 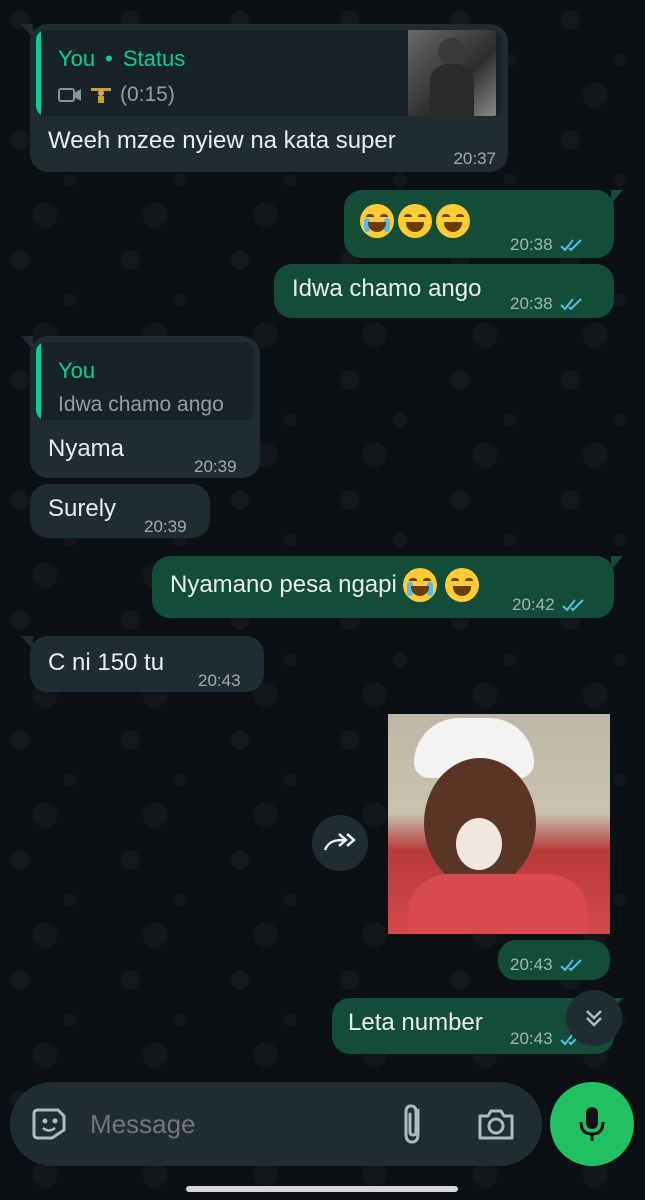 I want to click on attach-icon, so click(x=412, y=1124).